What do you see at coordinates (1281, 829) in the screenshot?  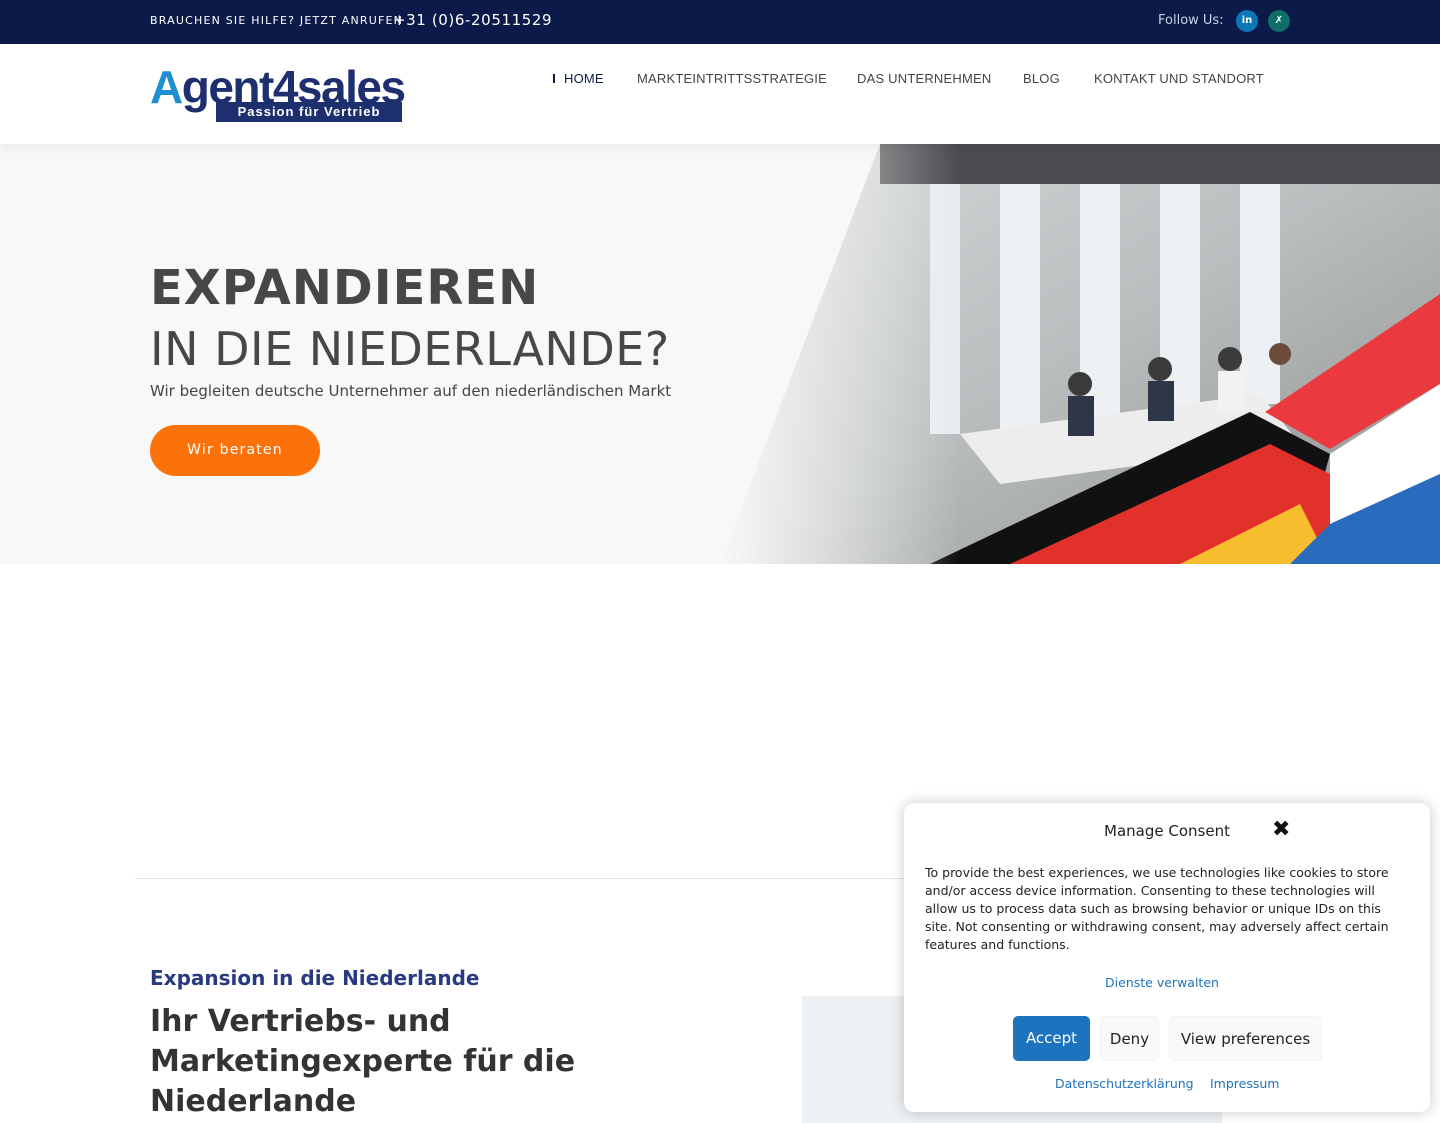 I see `close-icon: ✖` at bounding box center [1281, 829].